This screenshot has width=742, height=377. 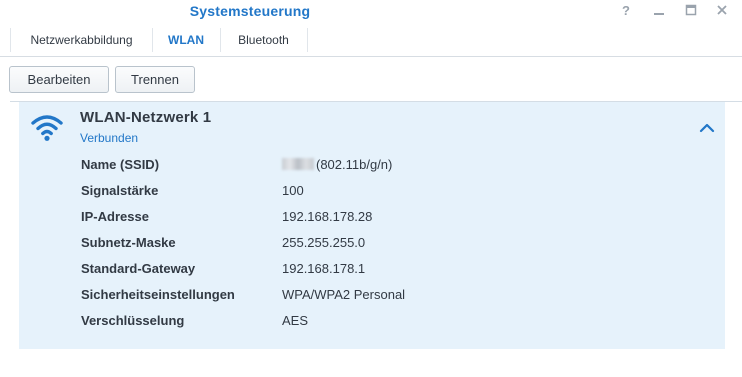 I want to click on minimize-button, so click(x=659, y=10).